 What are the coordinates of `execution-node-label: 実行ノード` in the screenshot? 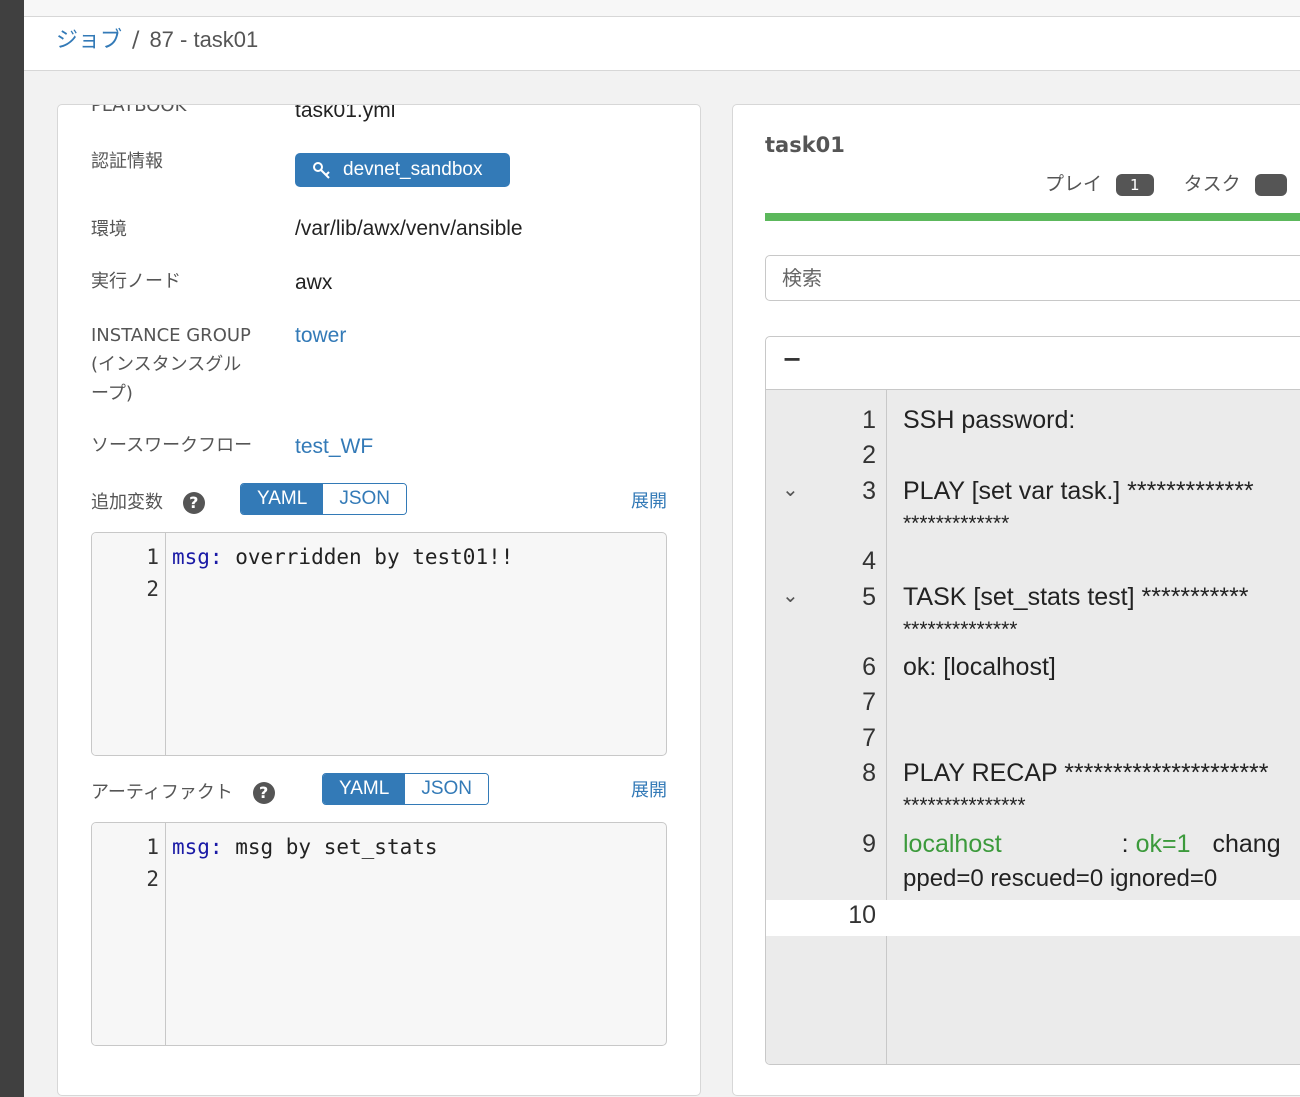 It's located at (136, 281).